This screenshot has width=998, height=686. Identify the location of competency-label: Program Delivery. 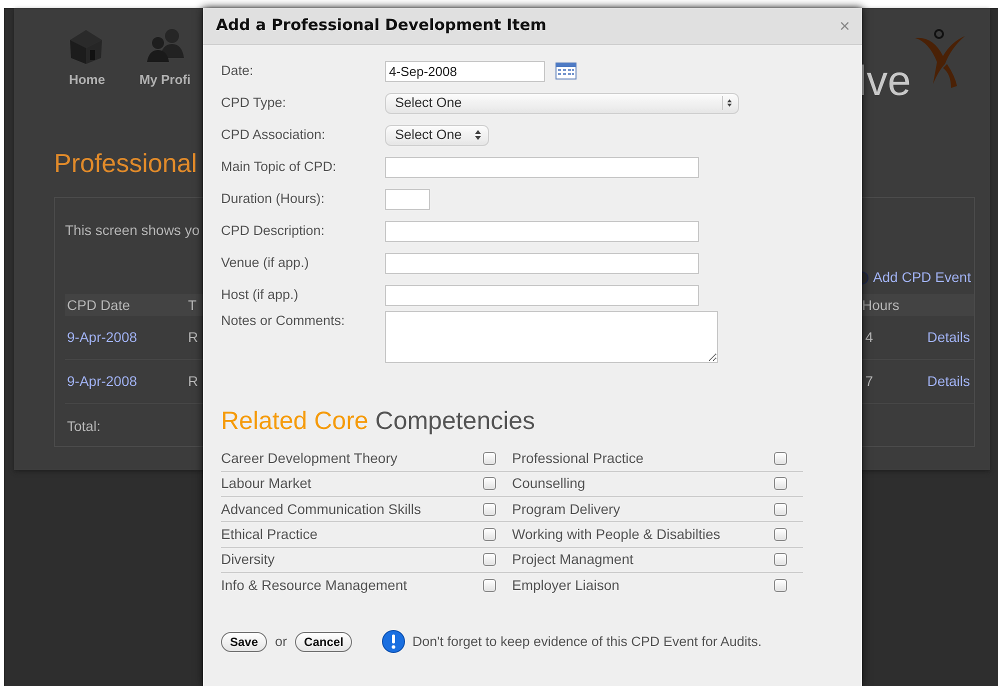
(567, 509).